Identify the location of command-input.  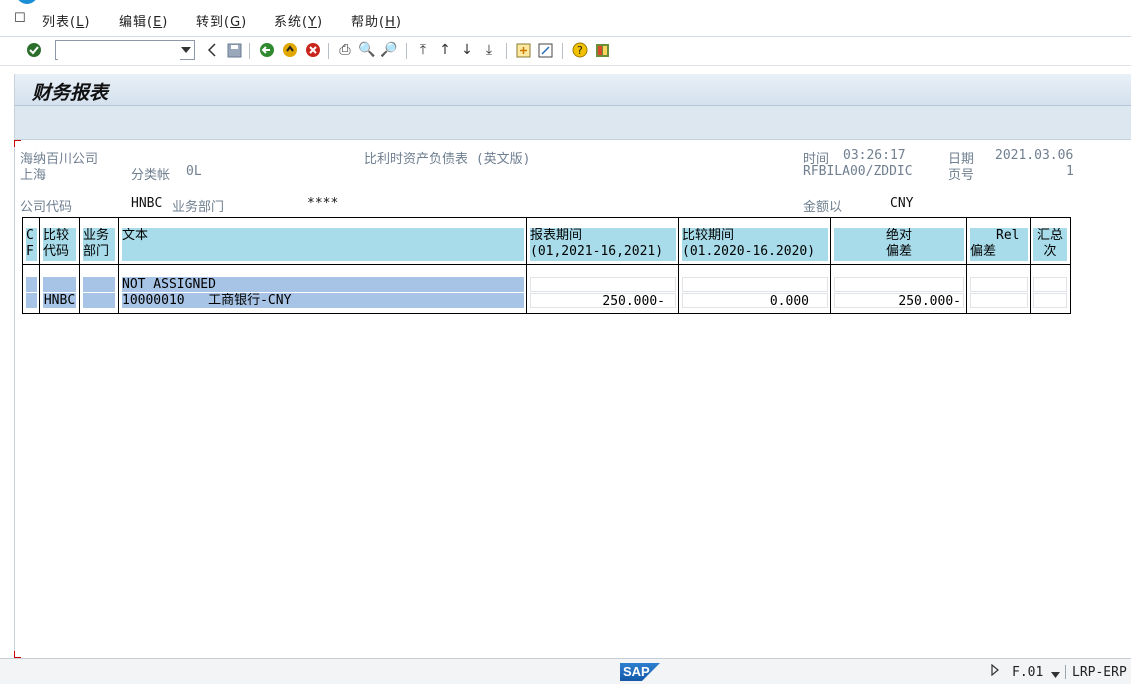
(119, 51).